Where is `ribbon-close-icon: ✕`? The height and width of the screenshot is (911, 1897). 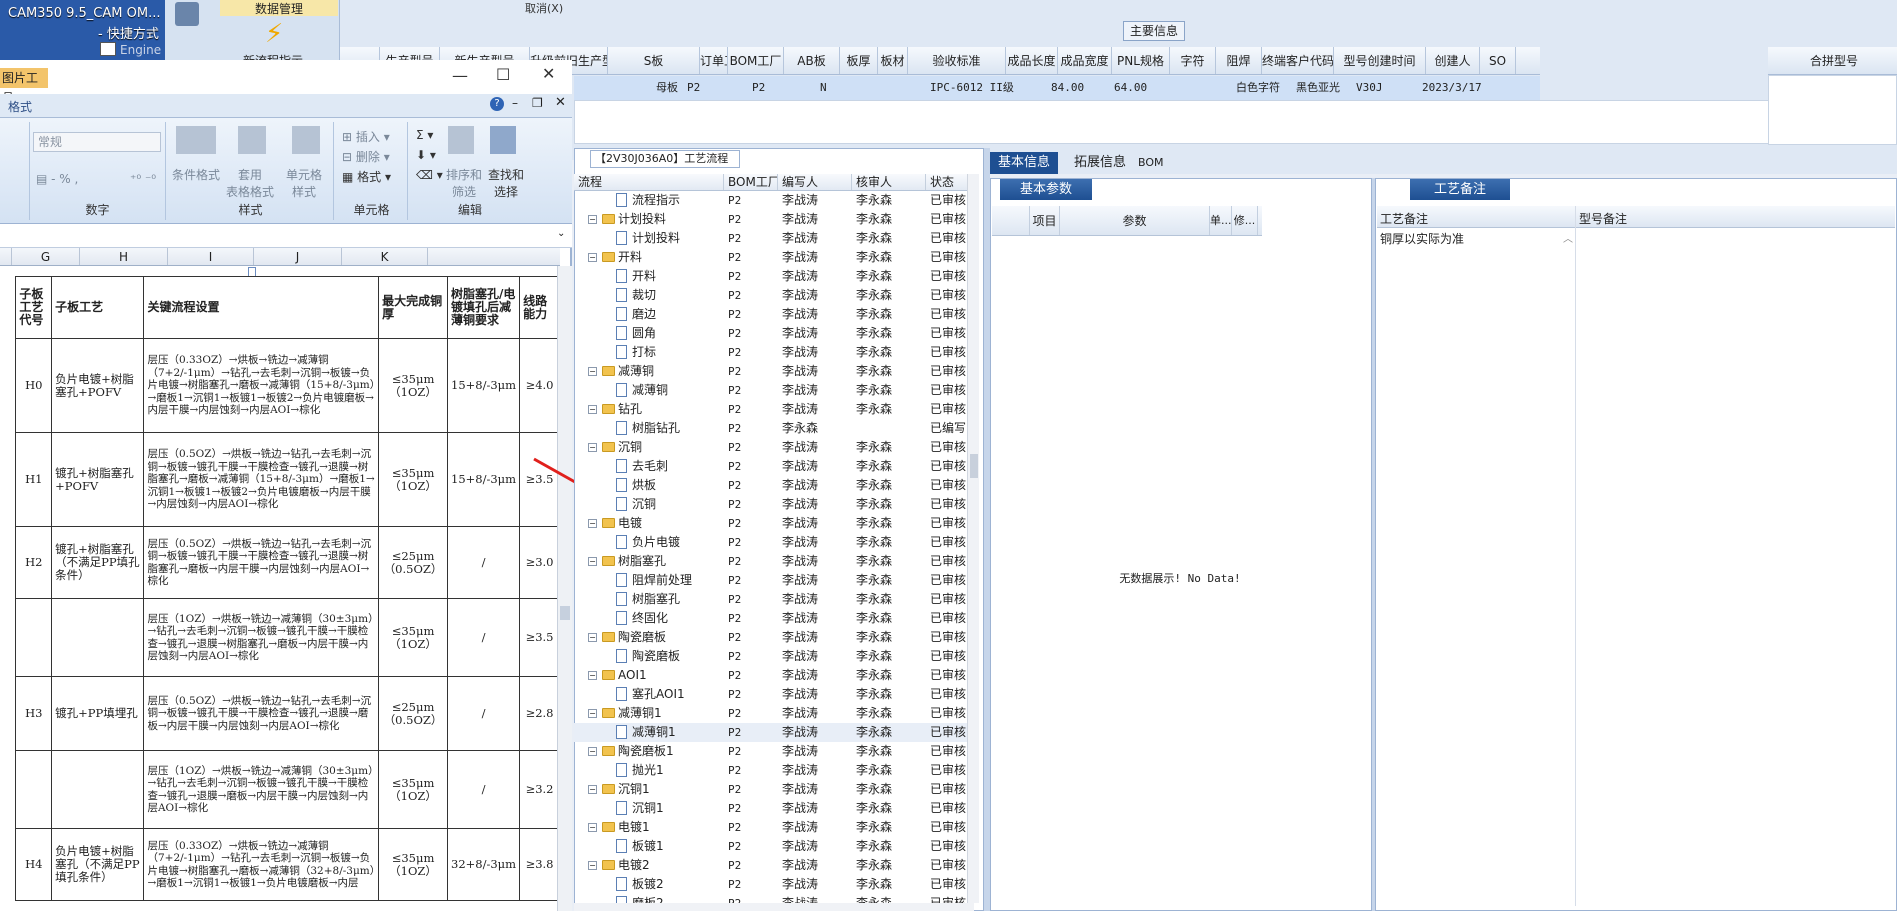
ribbon-close-icon: ✕ is located at coordinates (560, 102).